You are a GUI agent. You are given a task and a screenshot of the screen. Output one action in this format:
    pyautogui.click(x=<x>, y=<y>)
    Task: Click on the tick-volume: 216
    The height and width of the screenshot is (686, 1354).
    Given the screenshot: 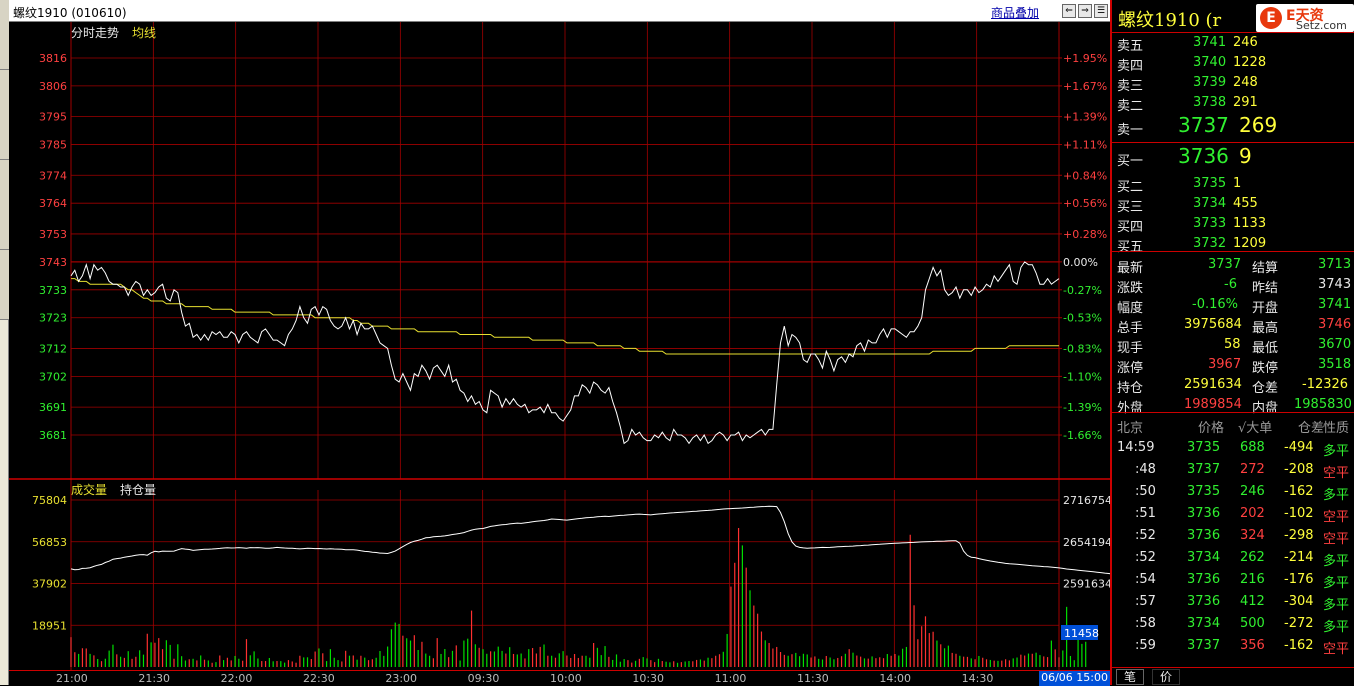 What is the action you would take?
    pyautogui.click(x=1252, y=579)
    